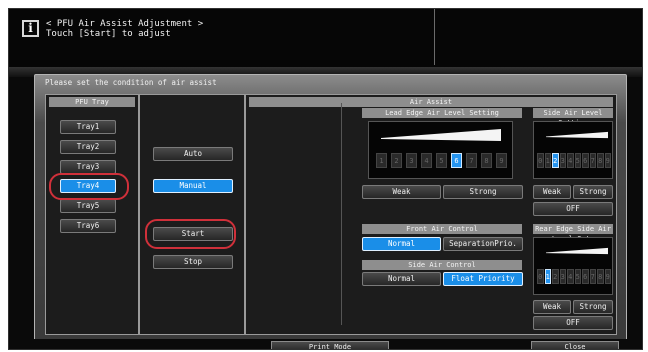 This screenshot has height=352, width=648. What do you see at coordinates (192, 214) in the screenshot?
I see `mode-box: Auto Manual Start Stop` at bounding box center [192, 214].